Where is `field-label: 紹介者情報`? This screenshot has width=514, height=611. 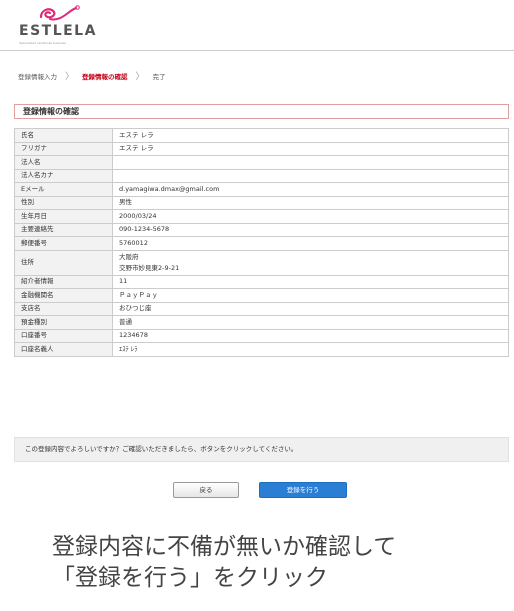
field-label: 紹介者情報 is located at coordinates (63, 281).